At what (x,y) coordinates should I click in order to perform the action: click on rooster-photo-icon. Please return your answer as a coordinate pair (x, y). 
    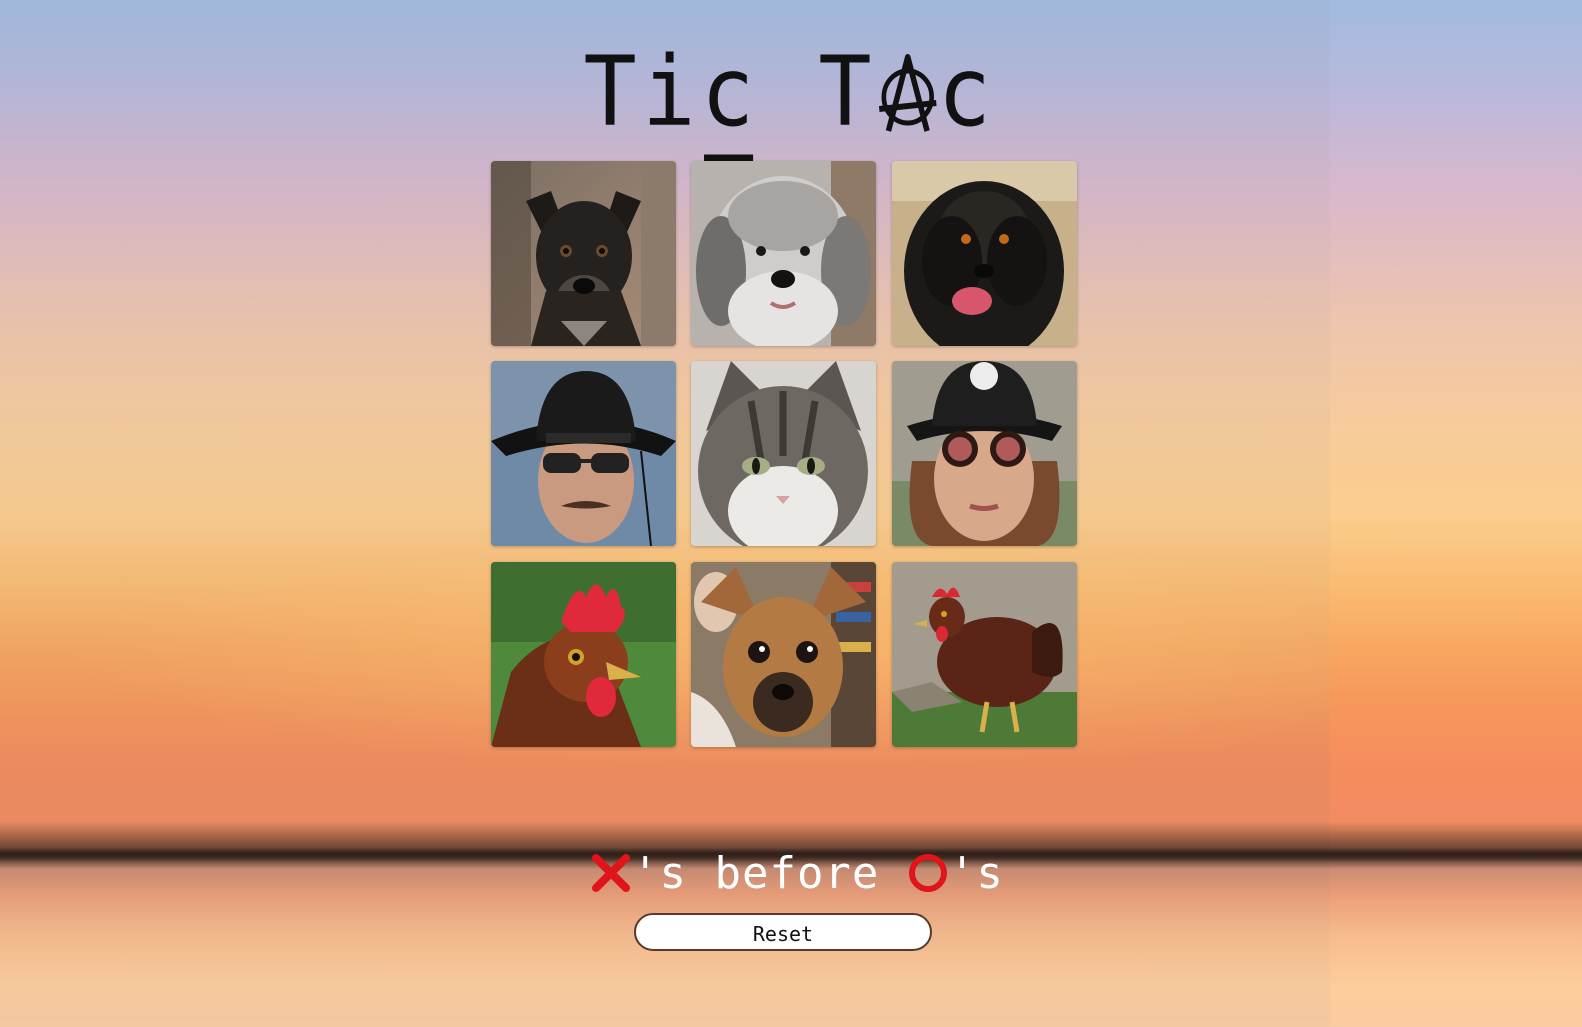
    Looking at the image, I should click on (583, 654).